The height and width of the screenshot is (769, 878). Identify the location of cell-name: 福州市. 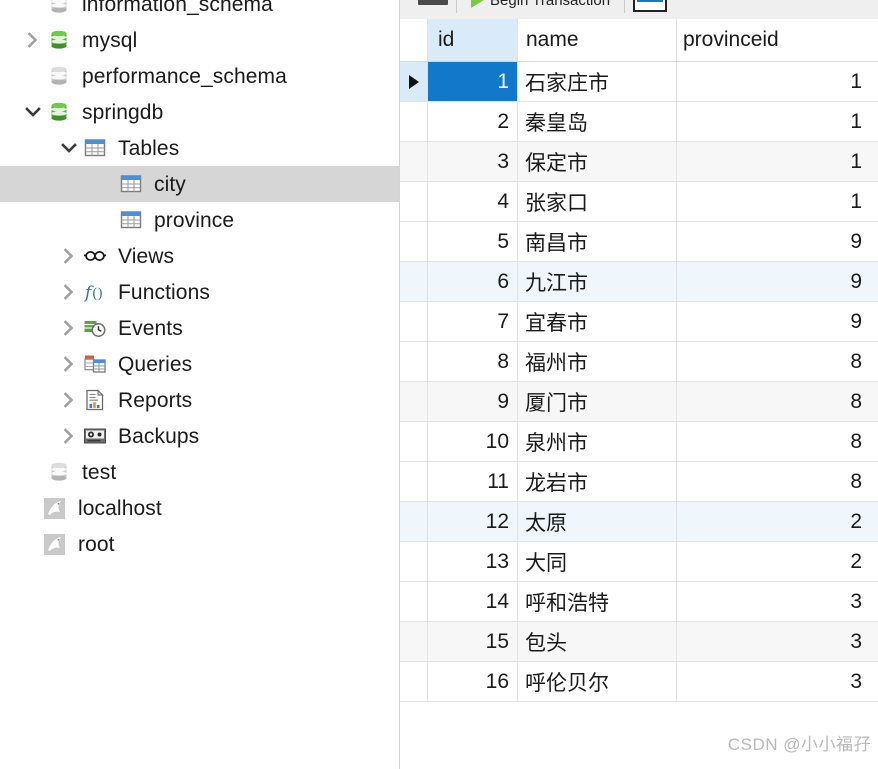
(597, 361).